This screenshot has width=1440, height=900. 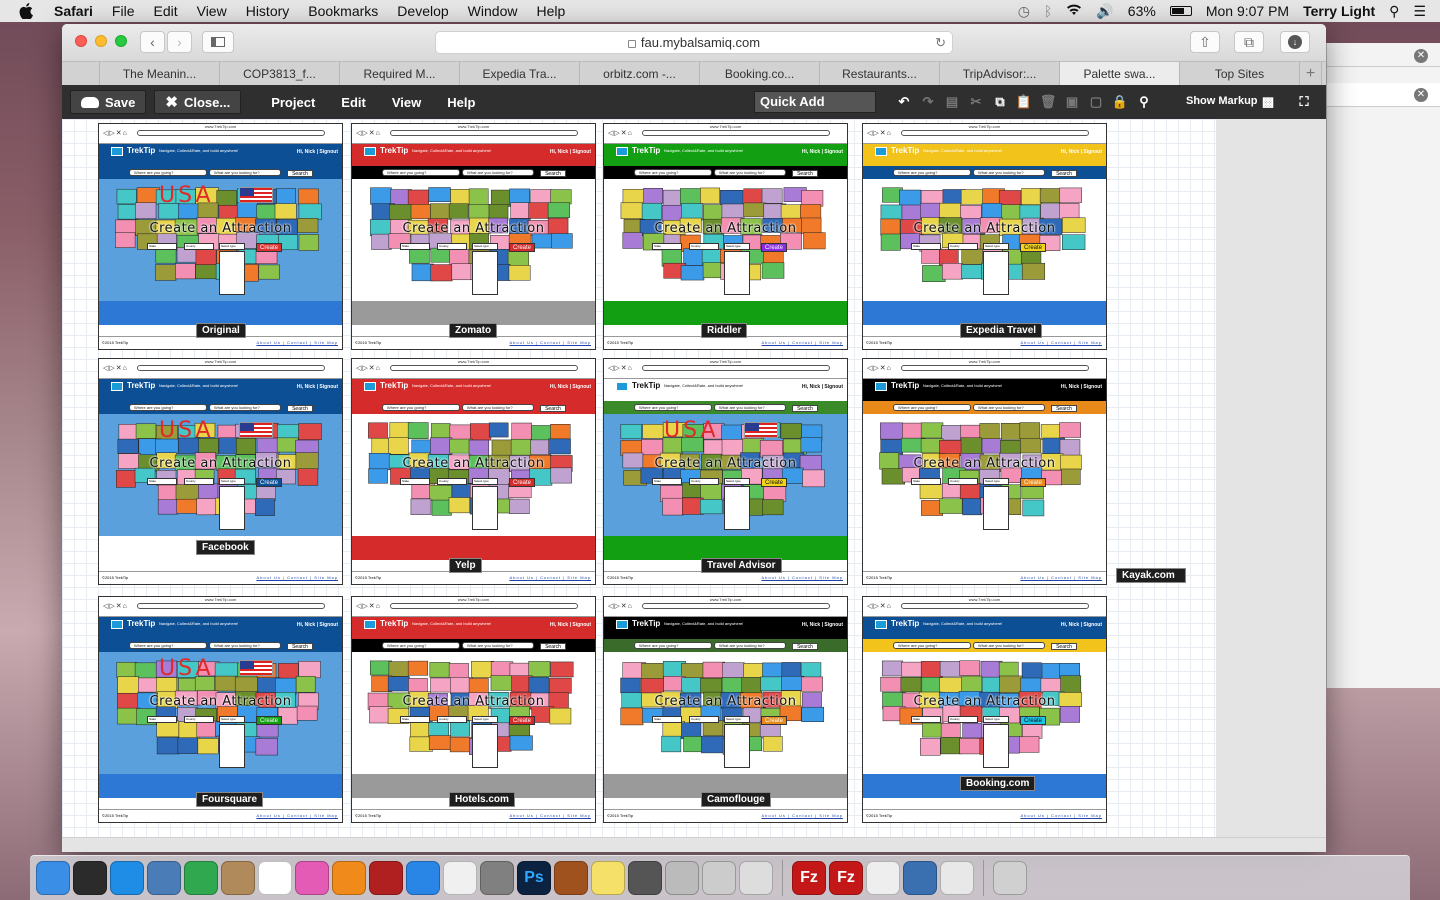 What do you see at coordinates (534, 878) in the screenshot?
I see `photoshop-icon: Ps` at bounding box center [534, 878].